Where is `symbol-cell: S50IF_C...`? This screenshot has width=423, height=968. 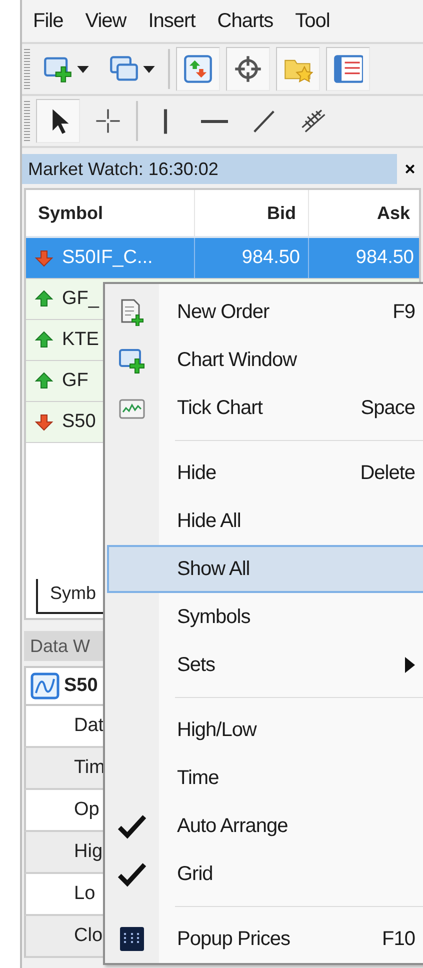
symbol-cell: S50IF_C... is located at coordinates (107, 258).